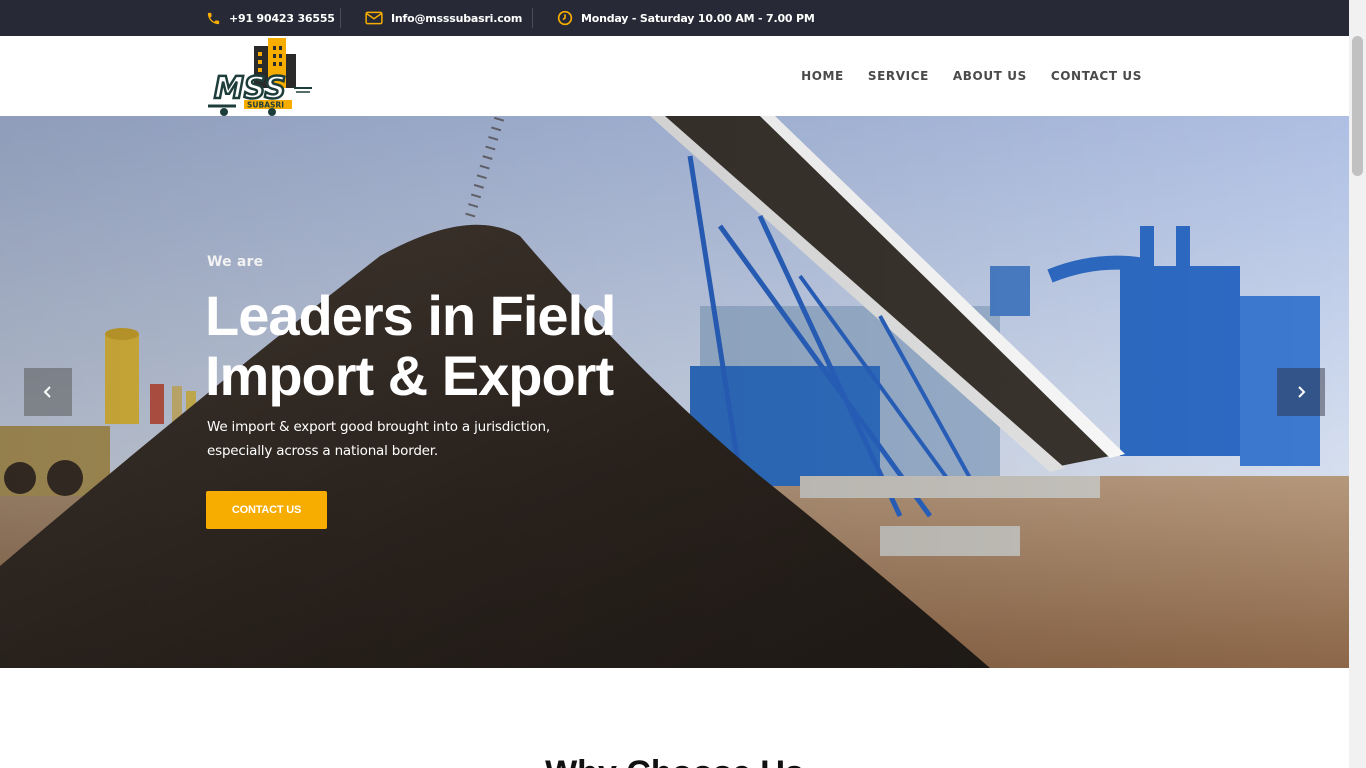 This screenshot has height=768, width=1366. I want to click on main-nav: HOME SERVICE ABOUT US CONTACT US, so click(959, 76).